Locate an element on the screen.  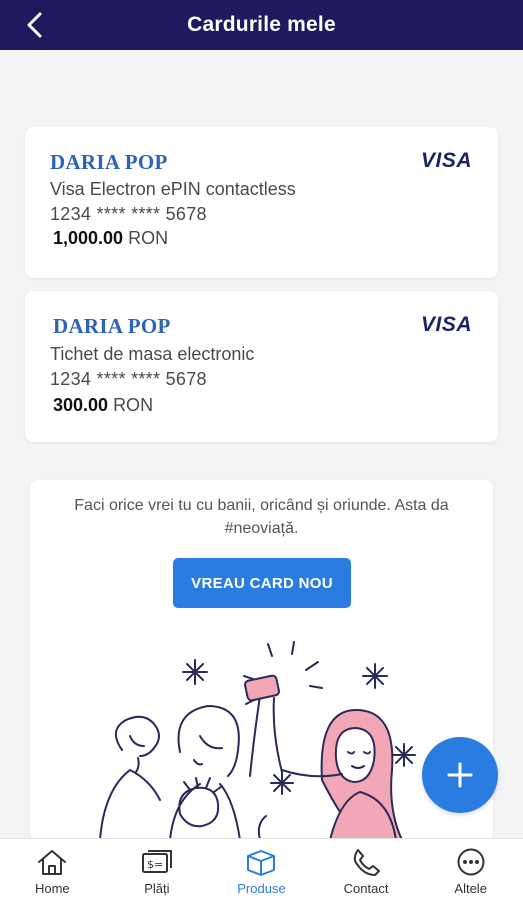
app-header: Cardurile mele is located at coordinates (261, 25).